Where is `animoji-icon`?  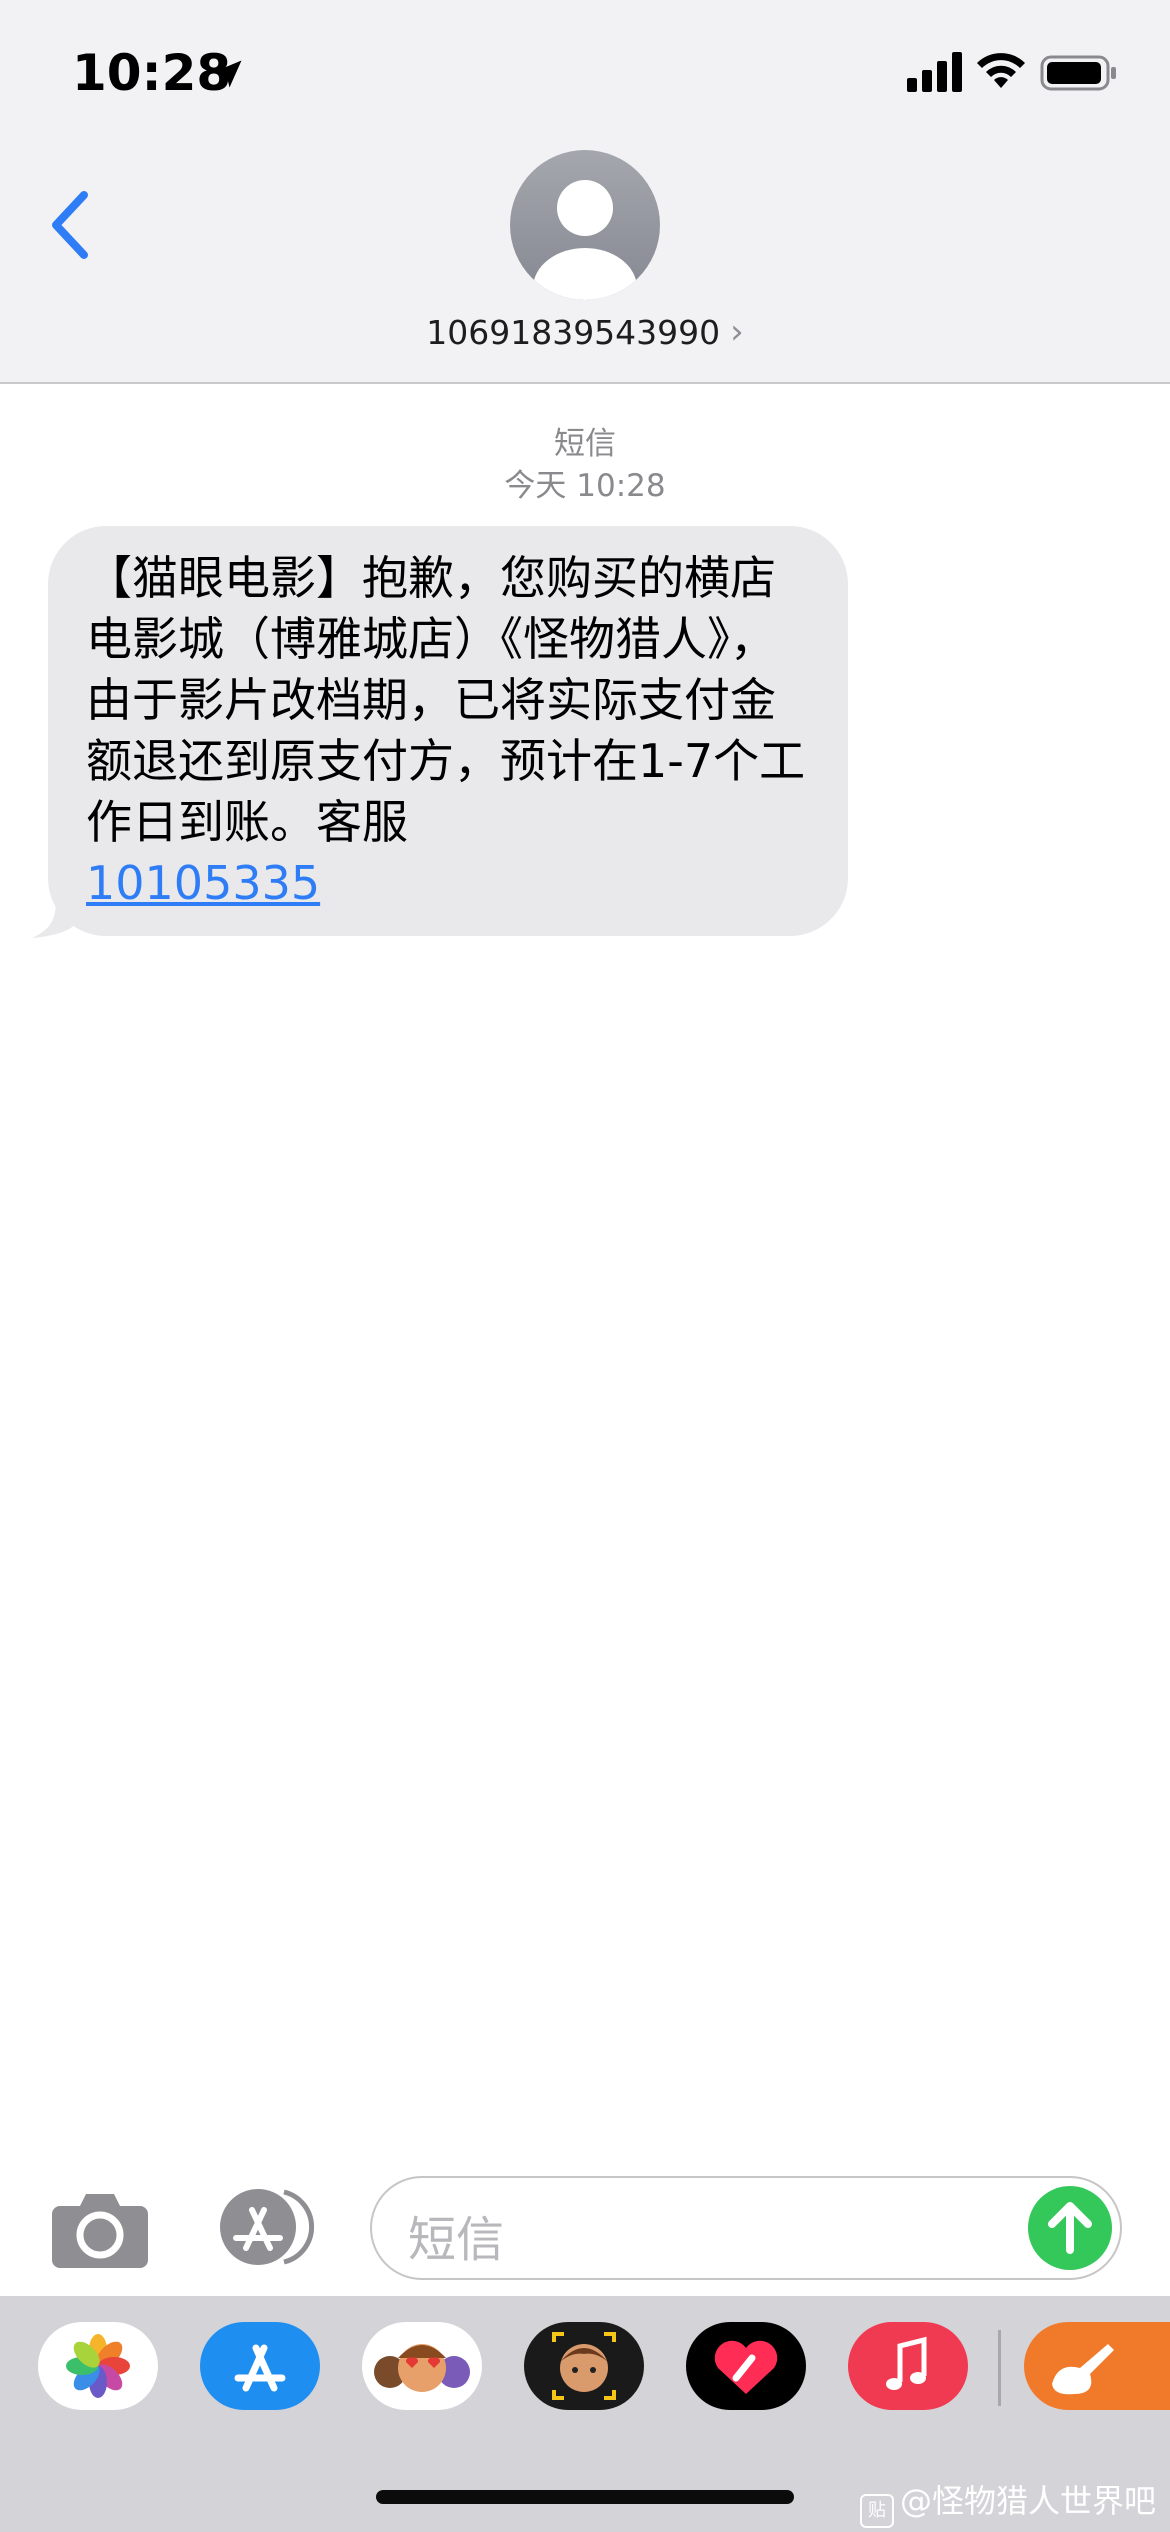
animoji-icon is located at coordinates (584, 2366).